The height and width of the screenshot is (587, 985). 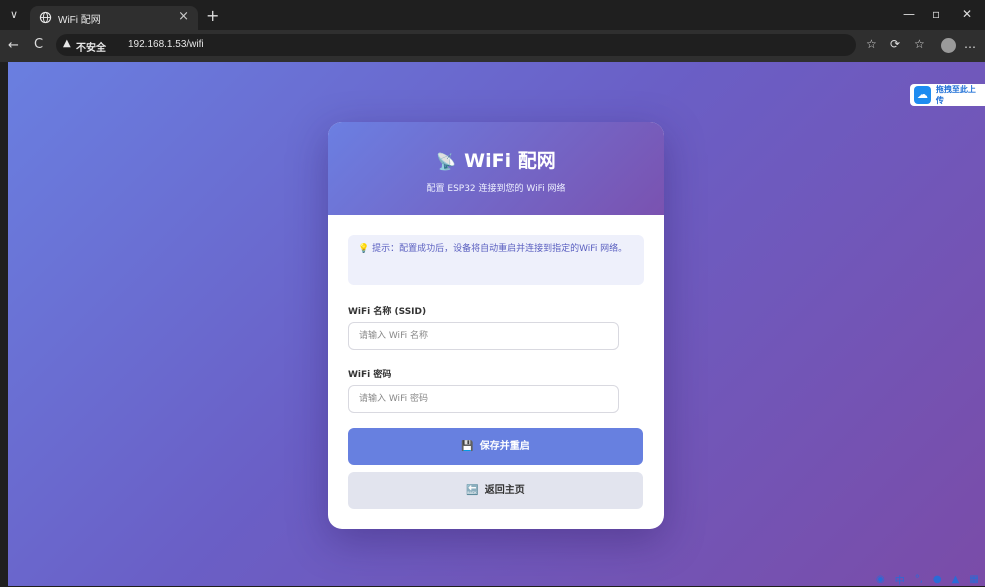 I want to click on card-header: 📡 WiFi 配网 配置 ESP32 连接到您的 WiFi 网络, so click(x=496, y=168).